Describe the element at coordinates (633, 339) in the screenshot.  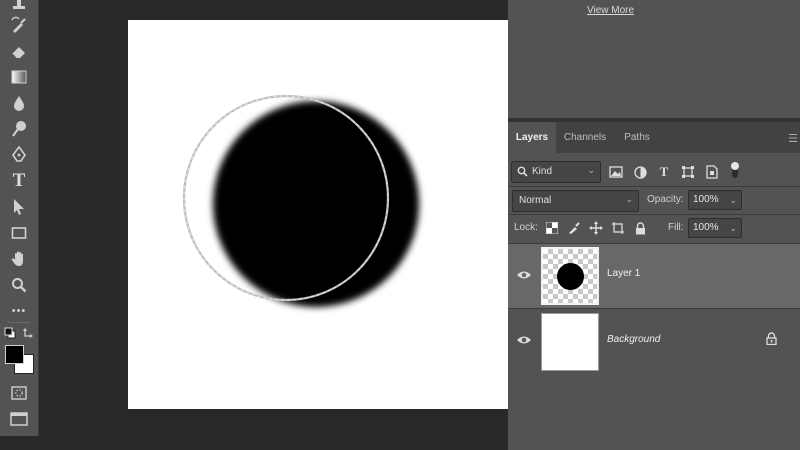
I see `layer-name: Background` at that location.